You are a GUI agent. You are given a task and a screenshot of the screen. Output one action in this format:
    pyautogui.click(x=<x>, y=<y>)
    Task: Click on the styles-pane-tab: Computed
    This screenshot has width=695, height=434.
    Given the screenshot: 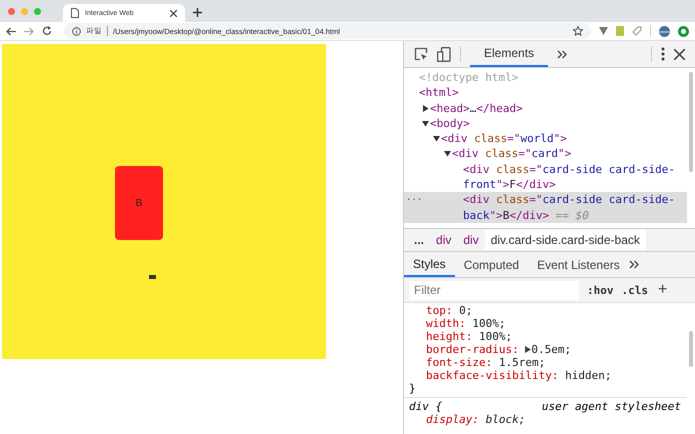 What is the action you would take?
    pyautogui.click(x=491, y=264)
    